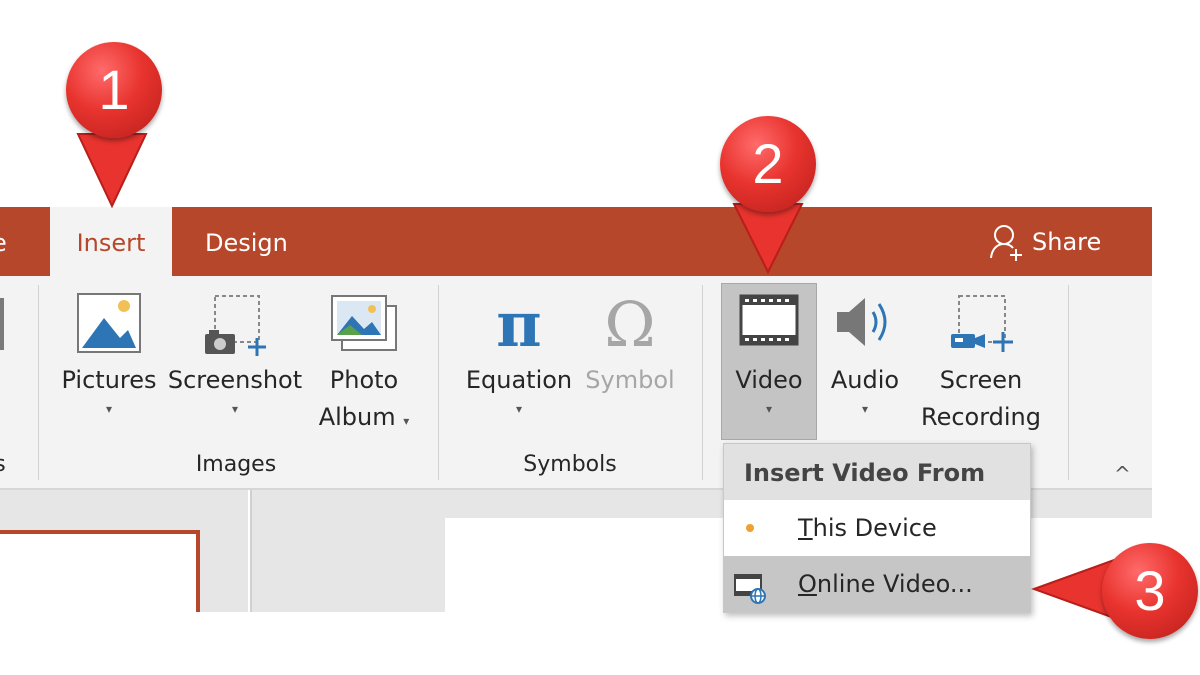 The image size is (1200, 675). Describe the element at coordinates (519, 324) in the screenshot. I see `pi-icon: π` at that location.